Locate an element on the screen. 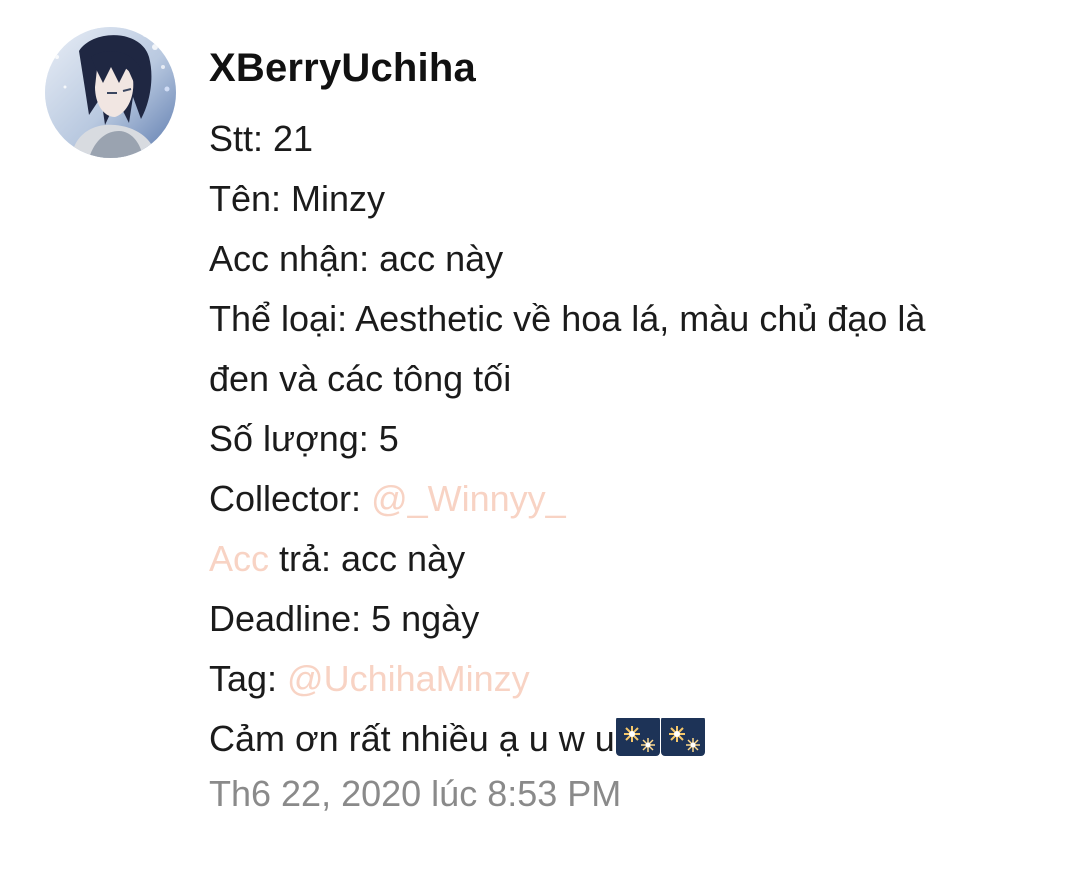 The width and height of the screenshot is (1080, 870). line-tag: Tag: @UchihaMinzy is located at coordinates (629, 679).